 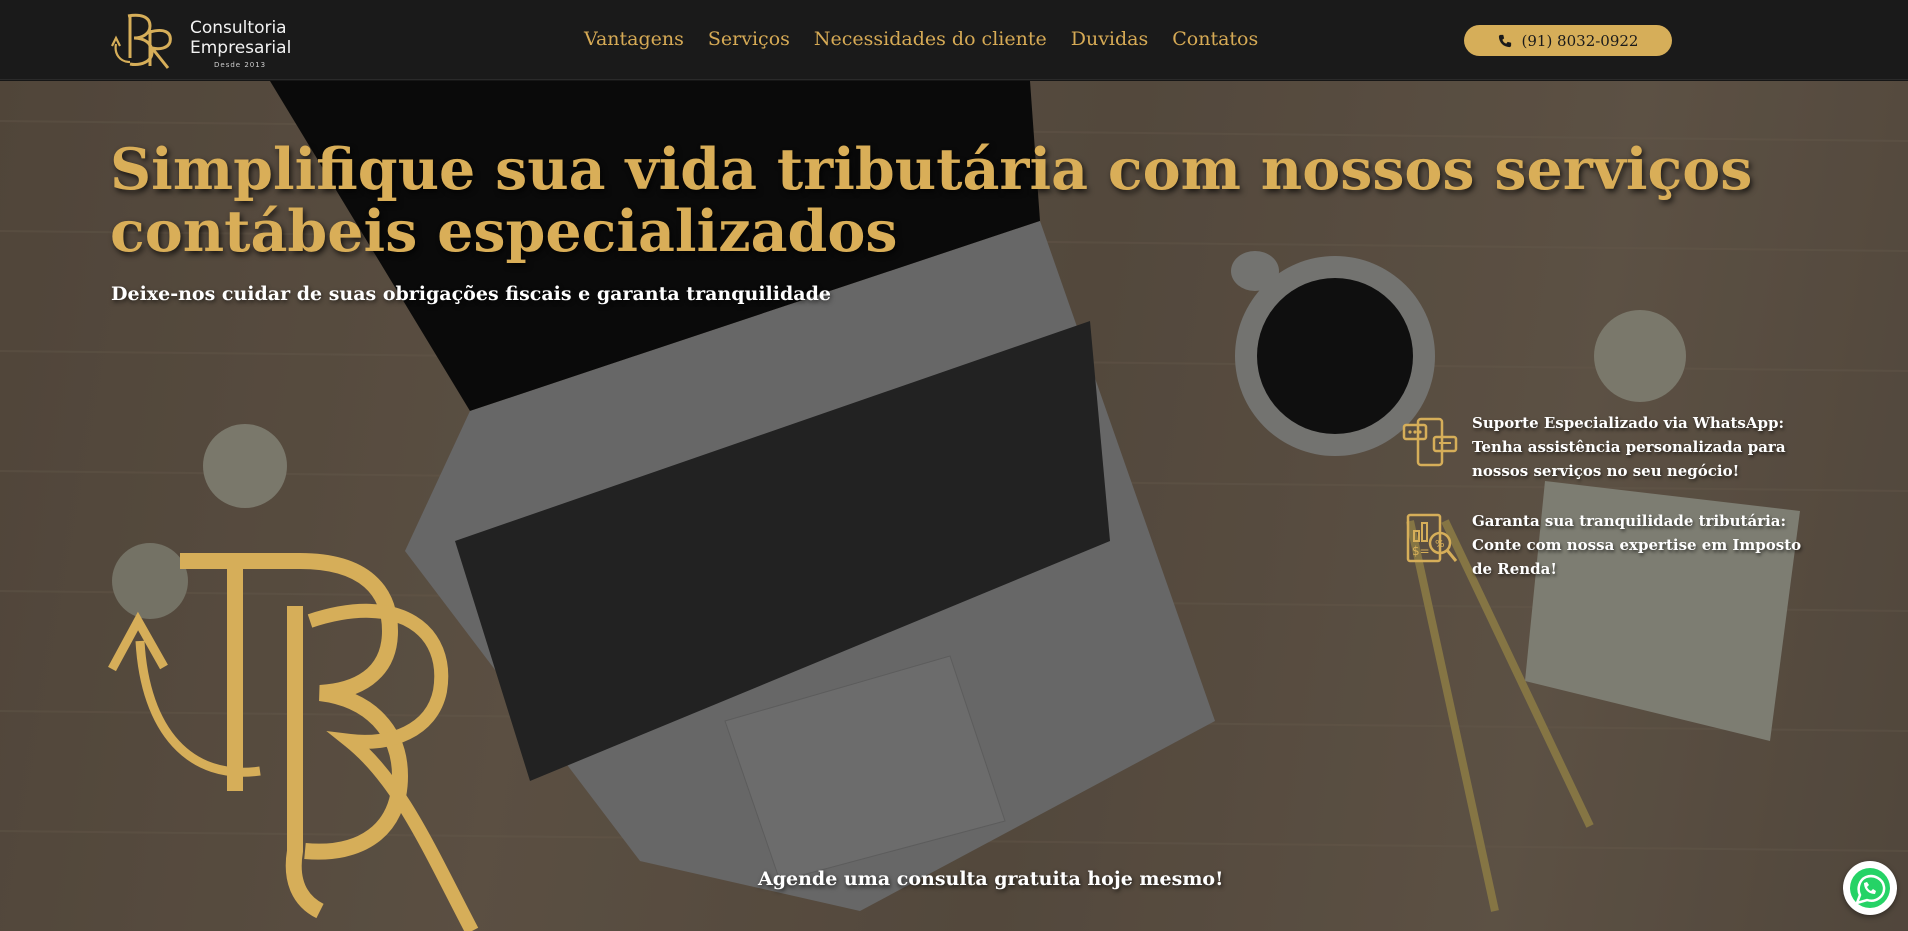 What do you see at coordinates (141, 41) in the screenshot?
I see `br-monogram-icon` at bounding box center [141, 41].